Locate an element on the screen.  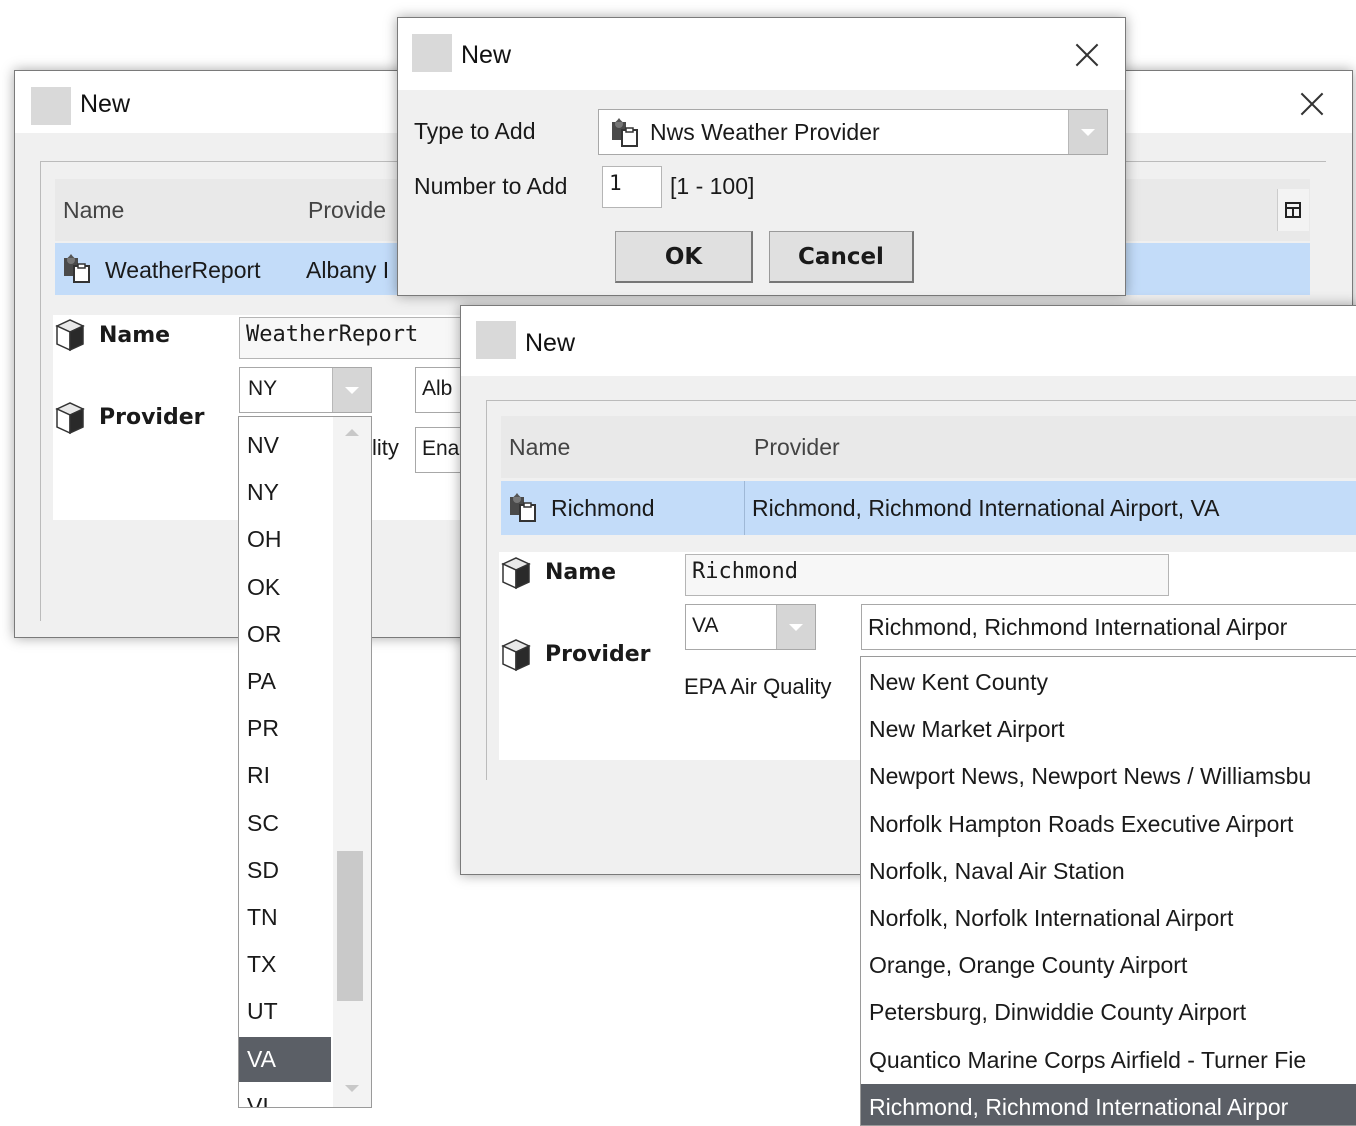
front-dialog-title: New is located at coordinates (550, 343).